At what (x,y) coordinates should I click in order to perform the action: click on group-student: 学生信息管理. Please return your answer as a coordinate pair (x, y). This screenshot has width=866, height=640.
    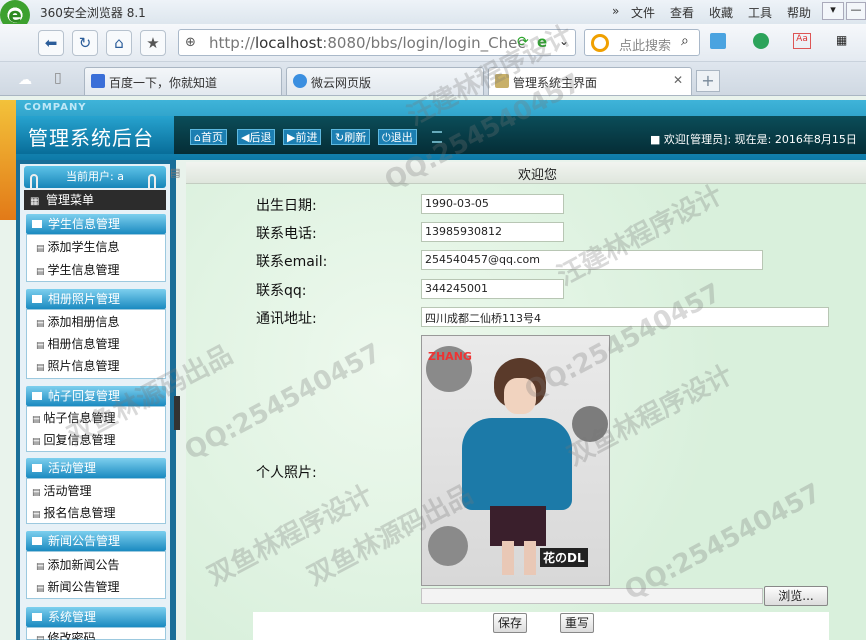
    Looking at the image, I should click on (96, 224).